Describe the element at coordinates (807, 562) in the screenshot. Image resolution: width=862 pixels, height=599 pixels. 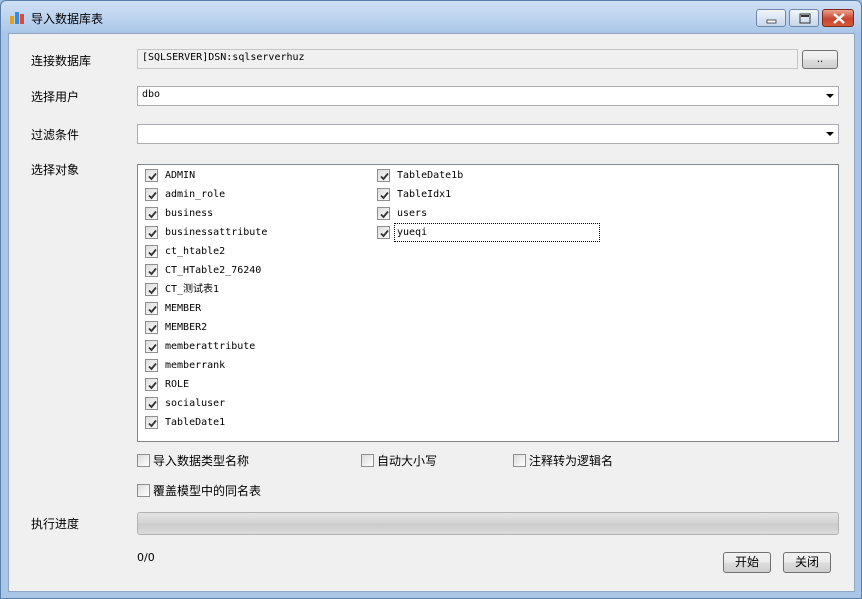
I see `close-button: 关闭` at that location.